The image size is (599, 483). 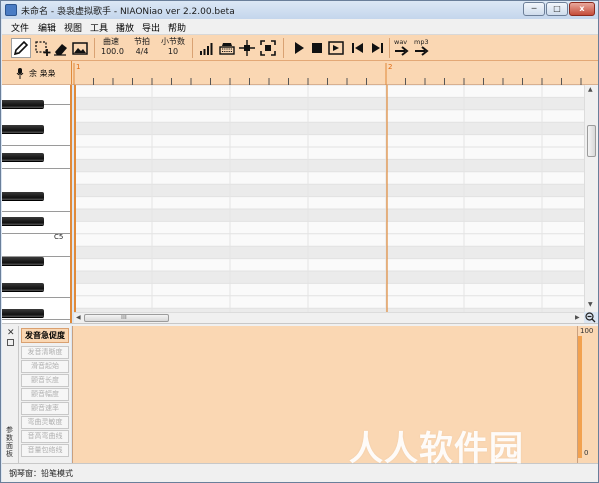 What do you see at coordinates (45, 352) in the screenshot?
I see `param-clarity-button: 发音清晰度` at bounding box center [45, 352].